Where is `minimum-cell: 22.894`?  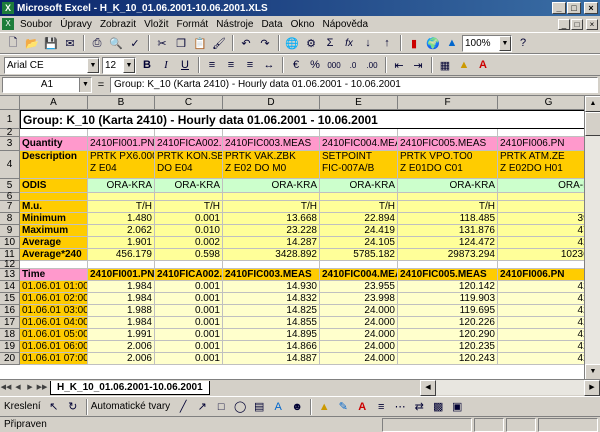
minimum-cell: 22.894 is located at coordinates (359, 219).